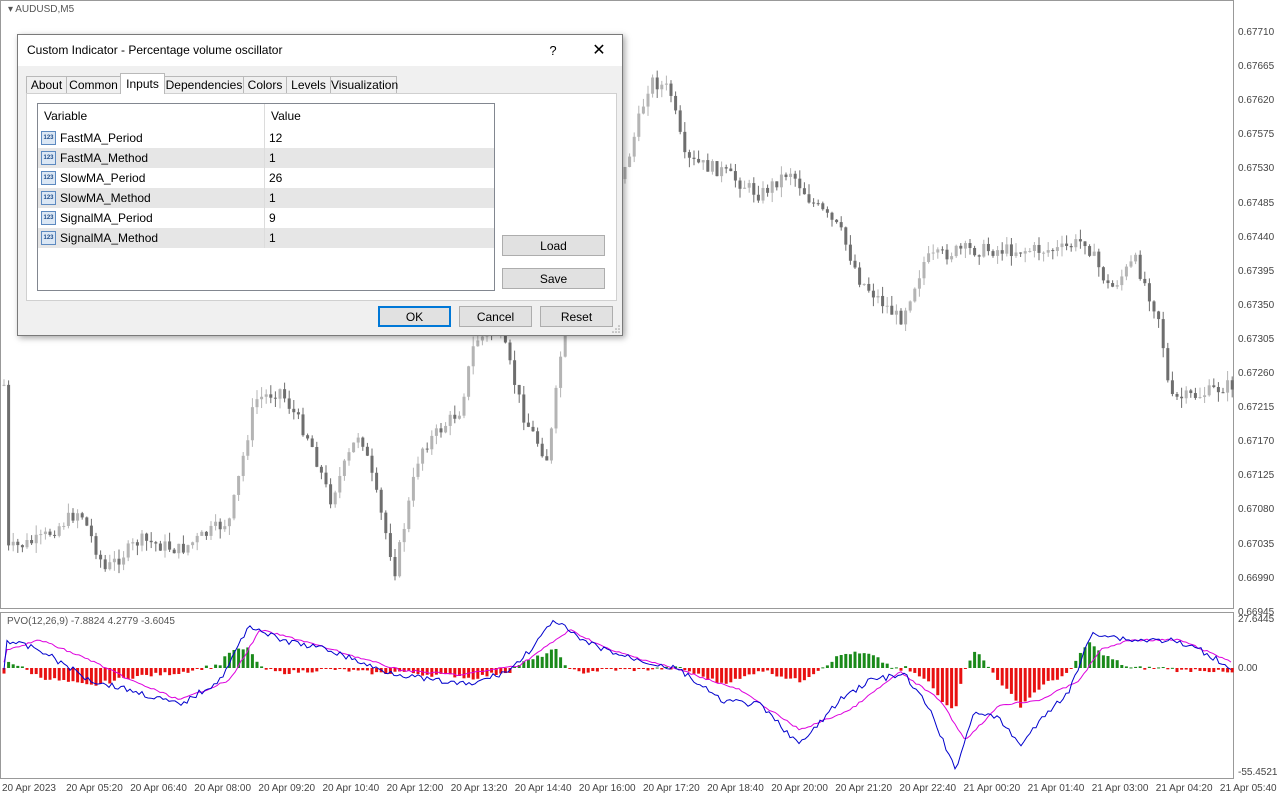 This screenshot has width=1280, height=800. Describe the element at coordinates (275, 178) in the screenshot. I see `value-cell: 26` at that location.